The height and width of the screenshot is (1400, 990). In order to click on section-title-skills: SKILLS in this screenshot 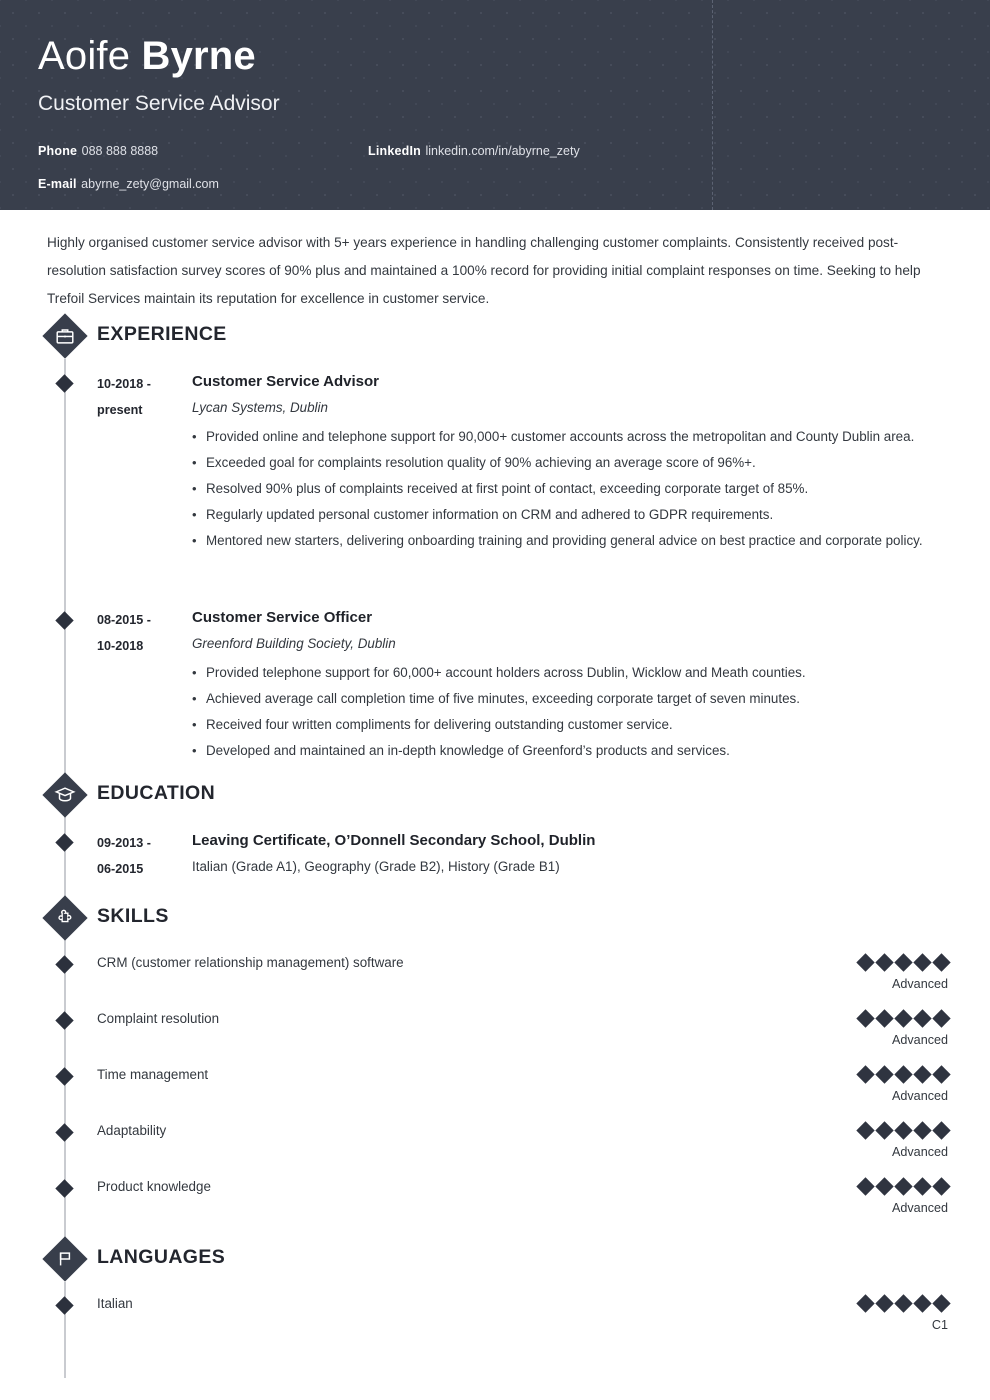, I will do `click(133, 916)`.